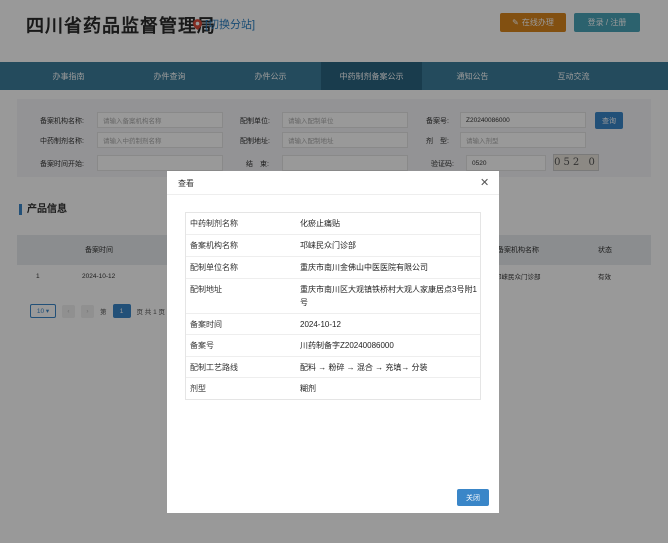 The height and width of the screenshot is (543, 668). What do you see at coordinates (214, 223) in the screenshot?
I see `detail-key: 中药制剂名称` at bounding box center [214, 223].